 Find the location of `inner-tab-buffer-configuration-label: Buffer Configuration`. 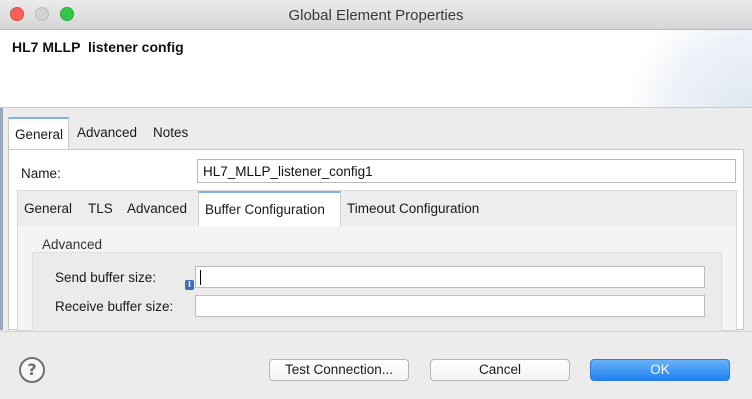

inner-tab-buffer-configuration-label: Buffer Configuration is located at coordinates (265, 209).